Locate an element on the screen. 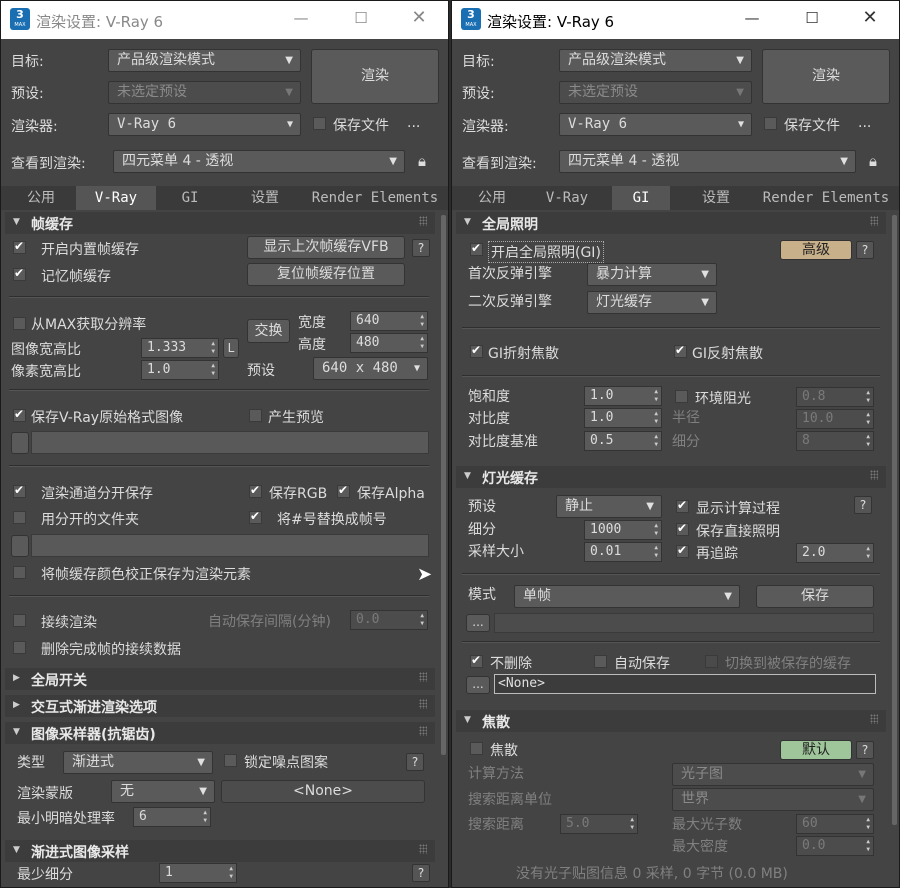 The height and width of the screenshot is (888, 900). lc-mode-dropdown: 单帧 is located at coordinates (627, 596).